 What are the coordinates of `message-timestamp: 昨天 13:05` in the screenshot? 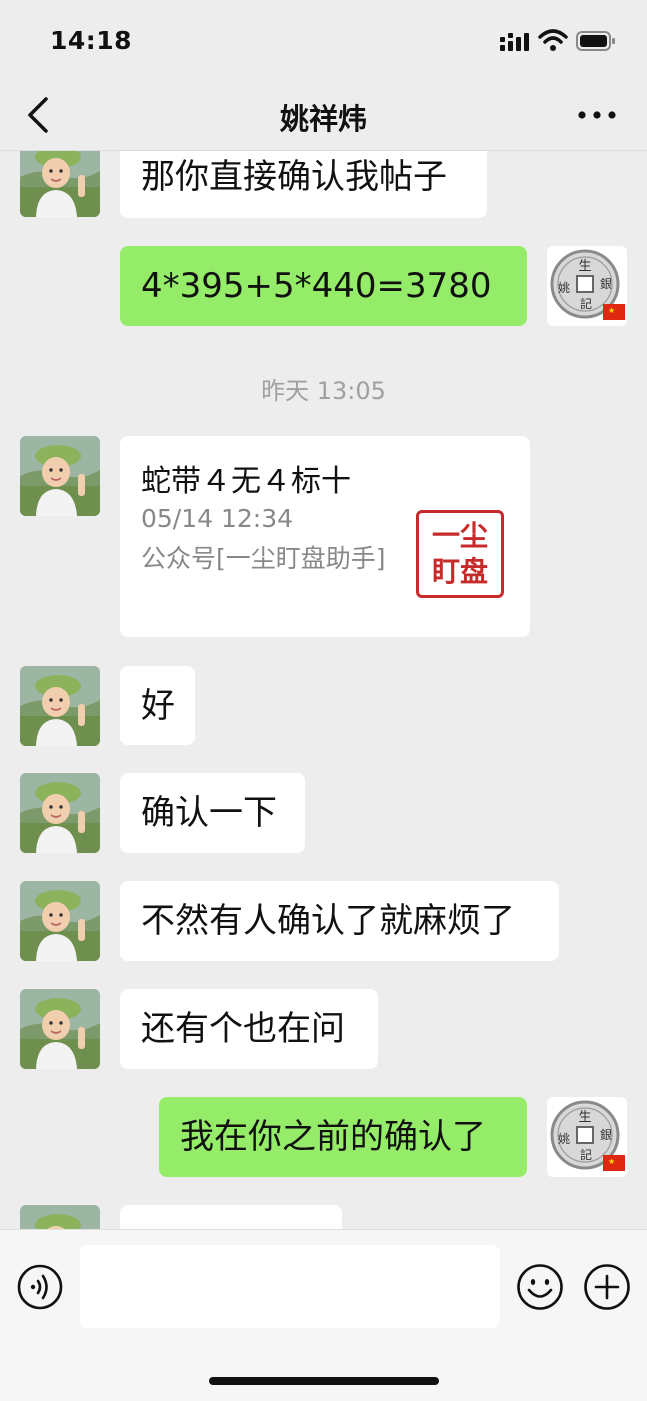 It's located at (323, 391).